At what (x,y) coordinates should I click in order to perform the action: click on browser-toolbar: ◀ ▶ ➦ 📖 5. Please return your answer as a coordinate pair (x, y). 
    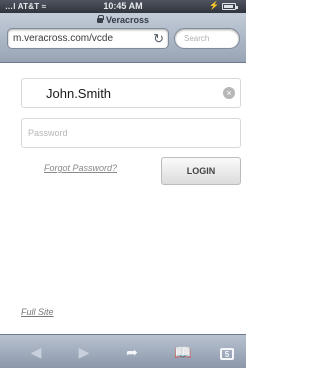
    Looking at the image, I should click on (123, 351).